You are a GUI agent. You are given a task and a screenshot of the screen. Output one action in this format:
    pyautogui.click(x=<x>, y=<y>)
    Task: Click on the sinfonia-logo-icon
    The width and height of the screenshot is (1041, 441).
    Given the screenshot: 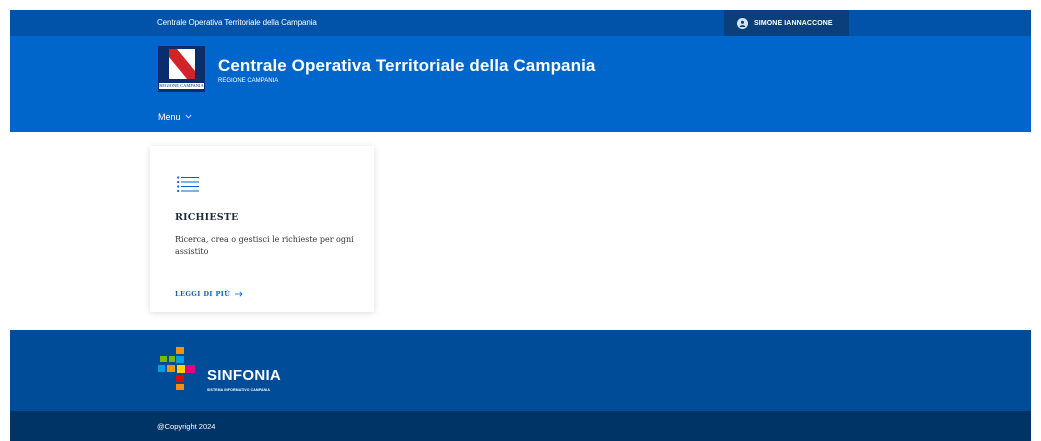 What is the action you would take?
    pyautogui.click(x=182, y=373)
    